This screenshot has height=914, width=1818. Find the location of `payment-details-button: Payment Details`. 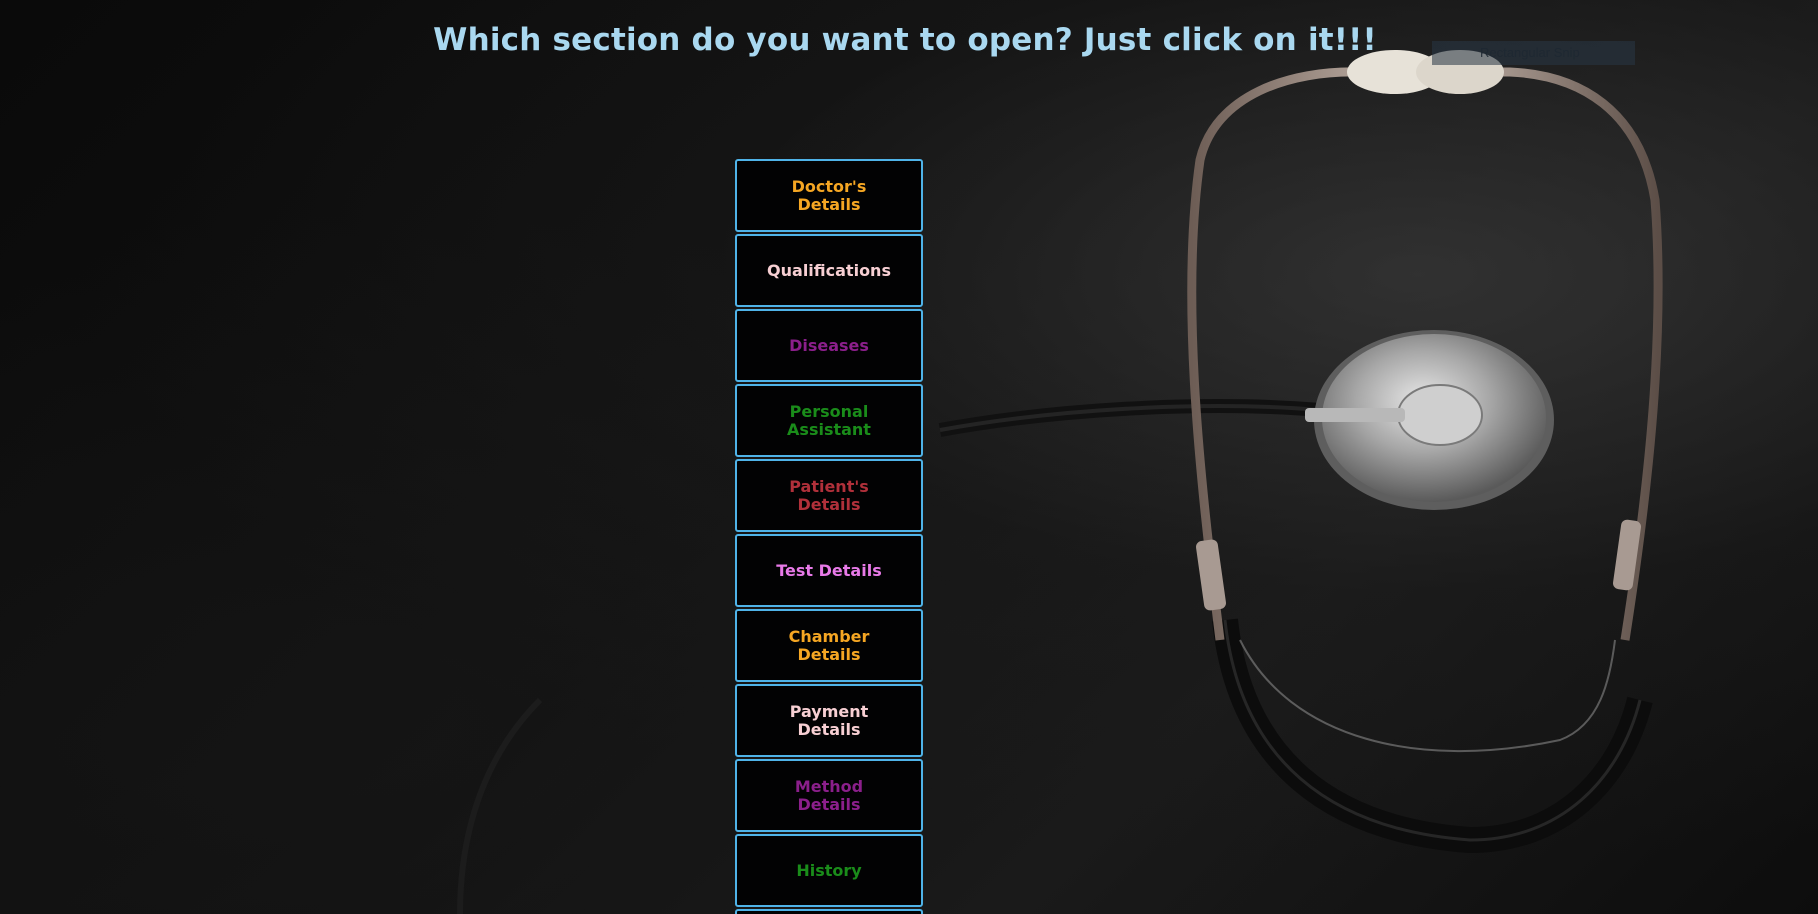

payment-details-button: Payment Details is located at coordinates (829, 720).